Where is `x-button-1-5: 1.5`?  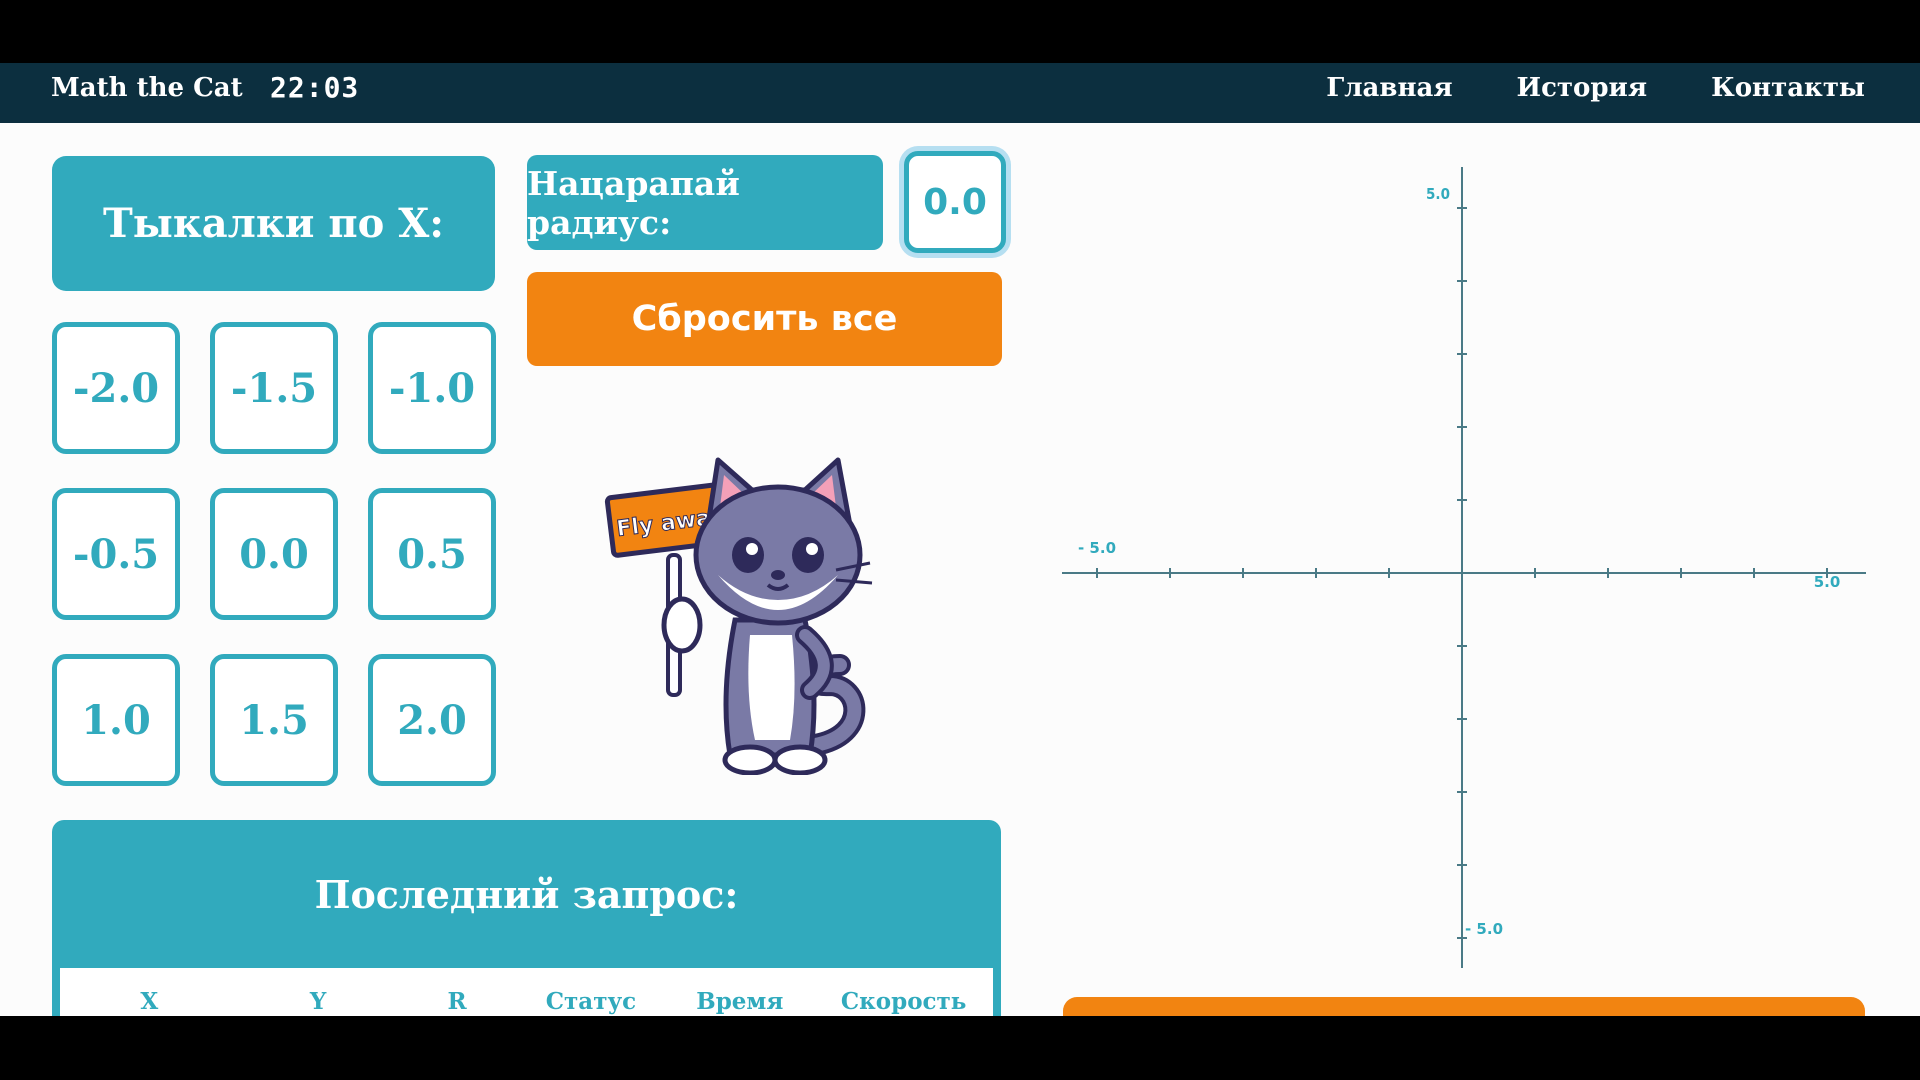
x-button-1-5: 1.5 is located at coordinates (274, 720).